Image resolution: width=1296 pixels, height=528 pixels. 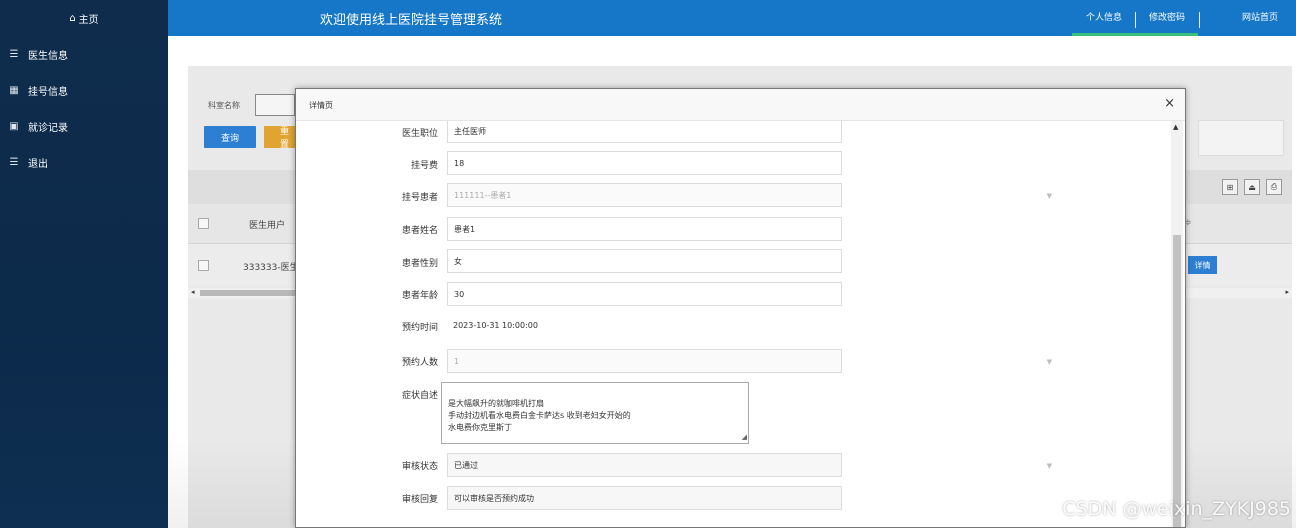 I want to click on detail-button: 详情, so click(x=1202, y=265).